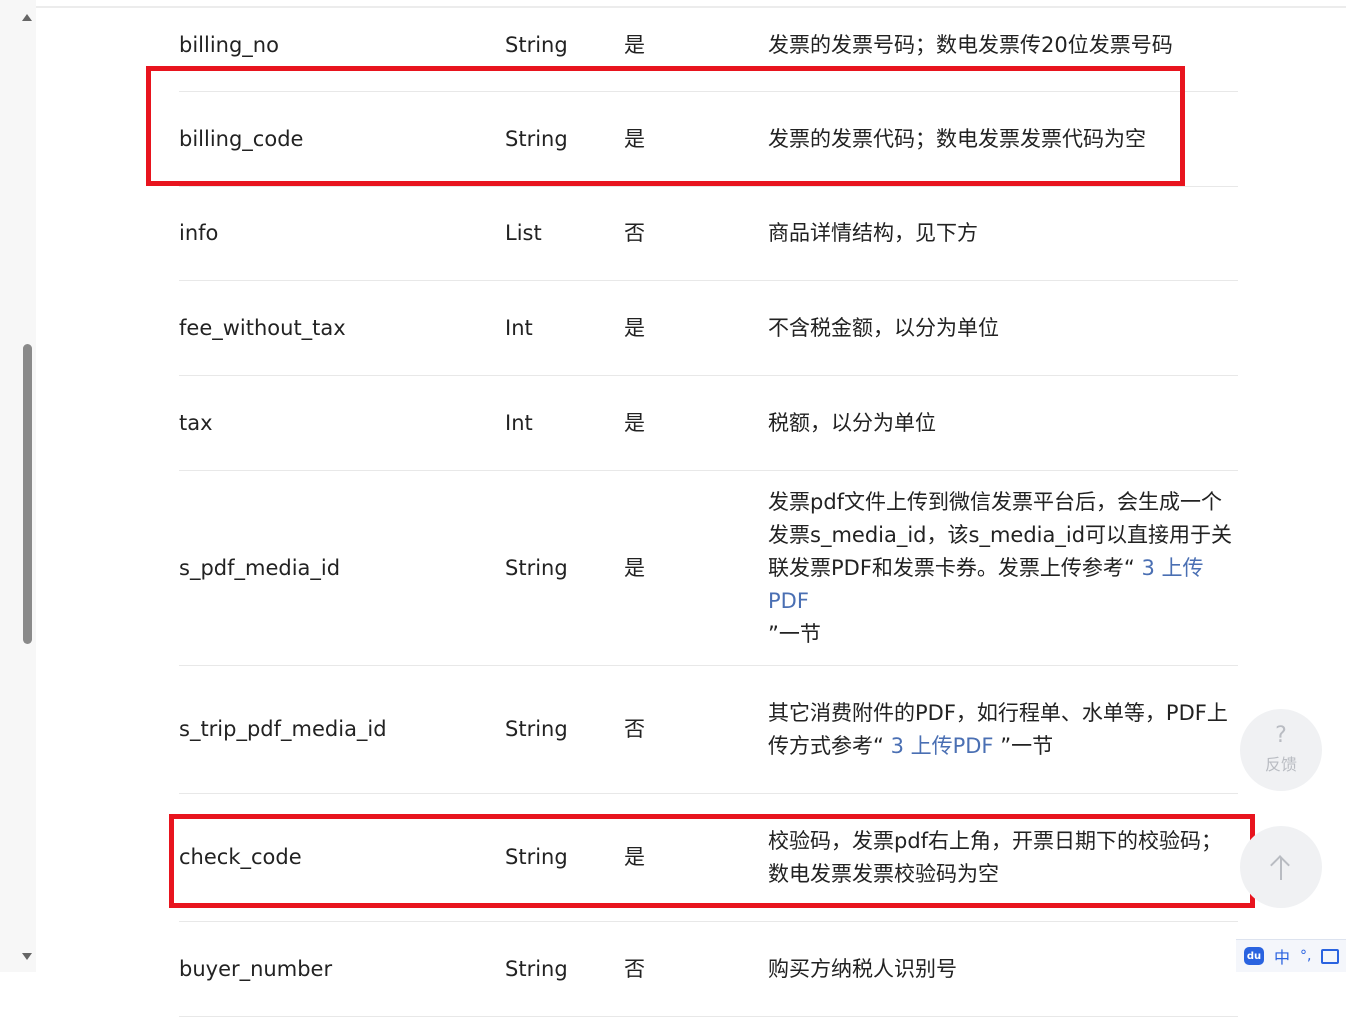 This screenshot has height=1017, width=1346. Describe the element at coordinates (862, 968) in the screenshot. I see `param-description: 购买方纳税人识别号` at that location.